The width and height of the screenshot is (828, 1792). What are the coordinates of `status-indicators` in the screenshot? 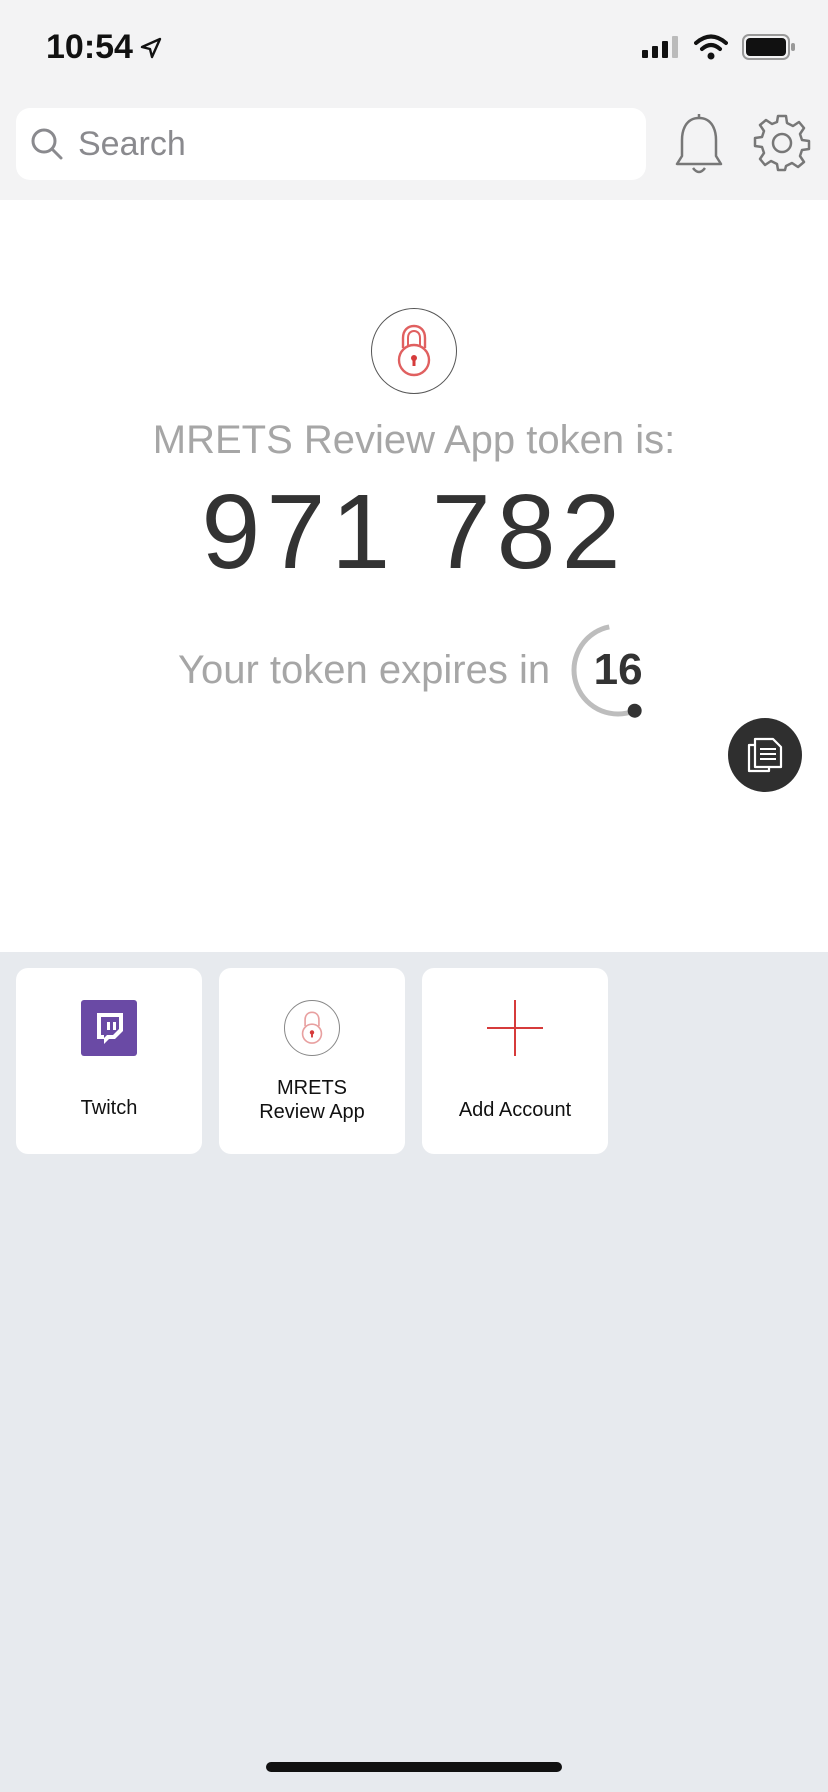 It's located at (719, 47).